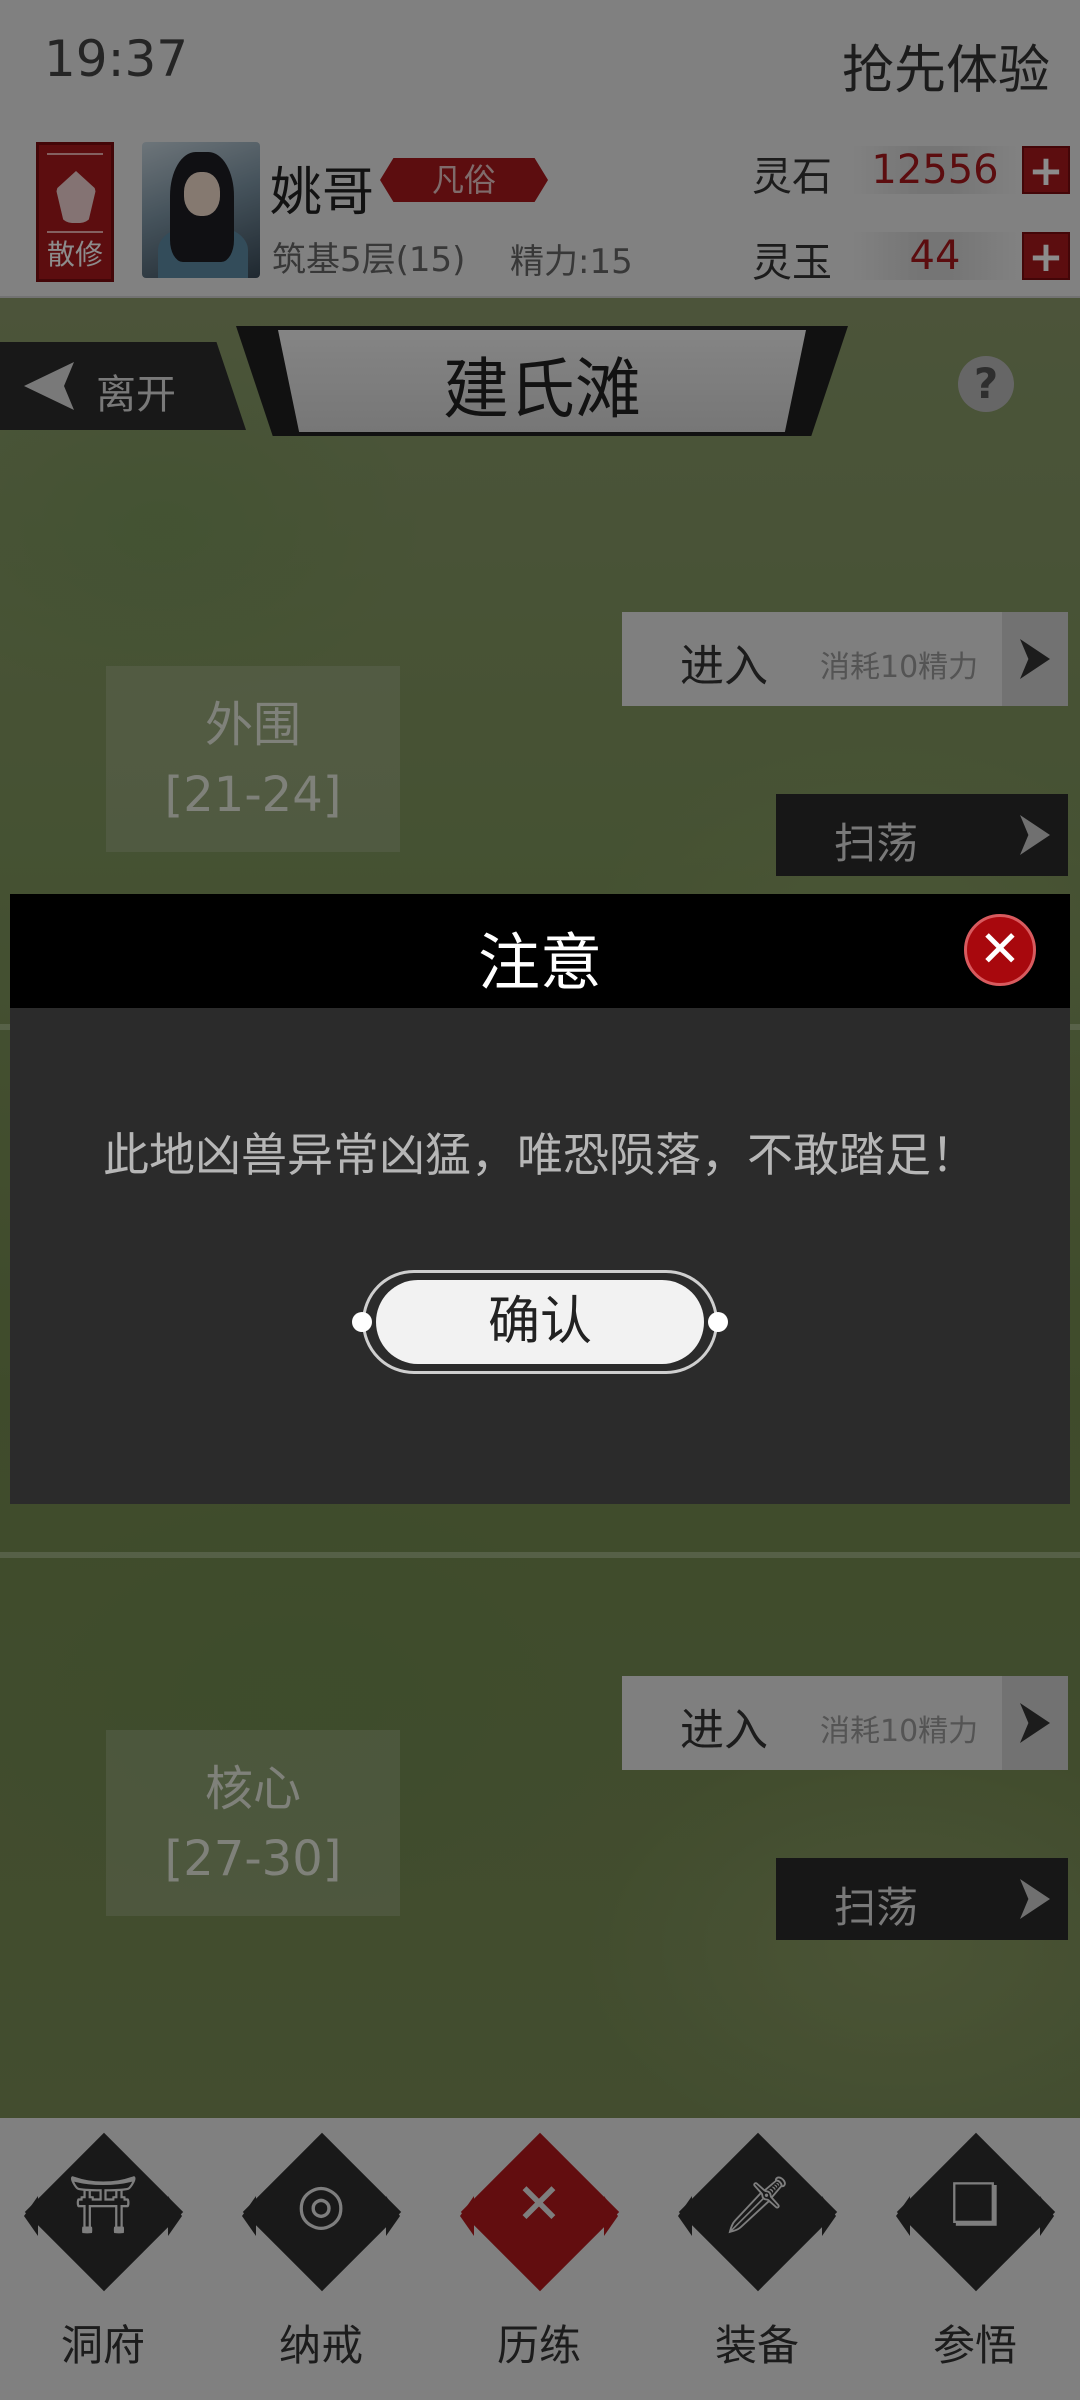 The image size is (1080, 2400). Describe the element at coordinates (540, 1155) in the screenshot. I see `dialog-message: 此地凶兽异常凶猛，唯恐陨落，不敢踏足！` at that location.